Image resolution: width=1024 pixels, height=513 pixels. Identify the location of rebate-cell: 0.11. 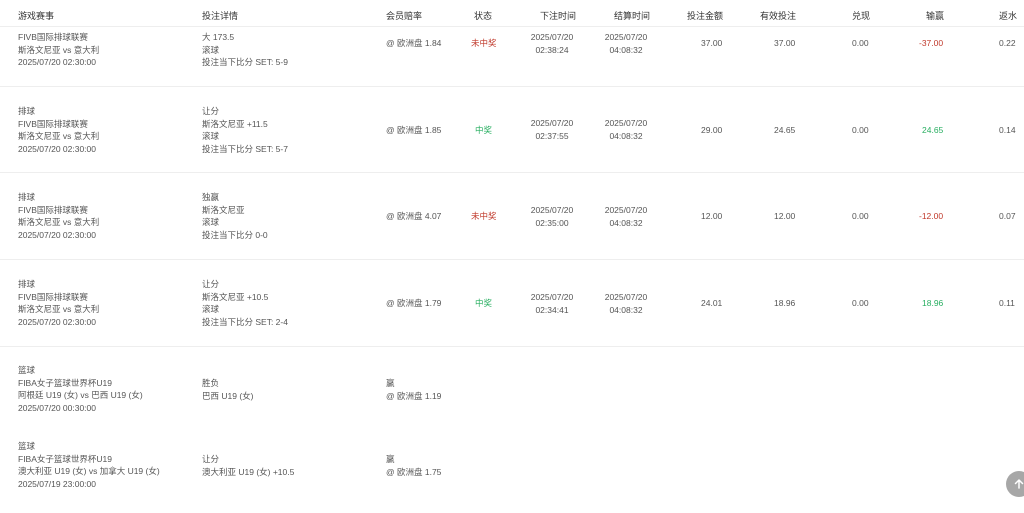
(1007, 303).